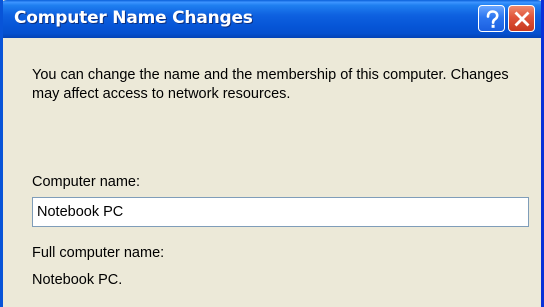 This screenshot has width=544, height=307. Describe the element at coordinates (133, 18) in the screenshot. I see `window-title: Computer Name Changes` at that location.